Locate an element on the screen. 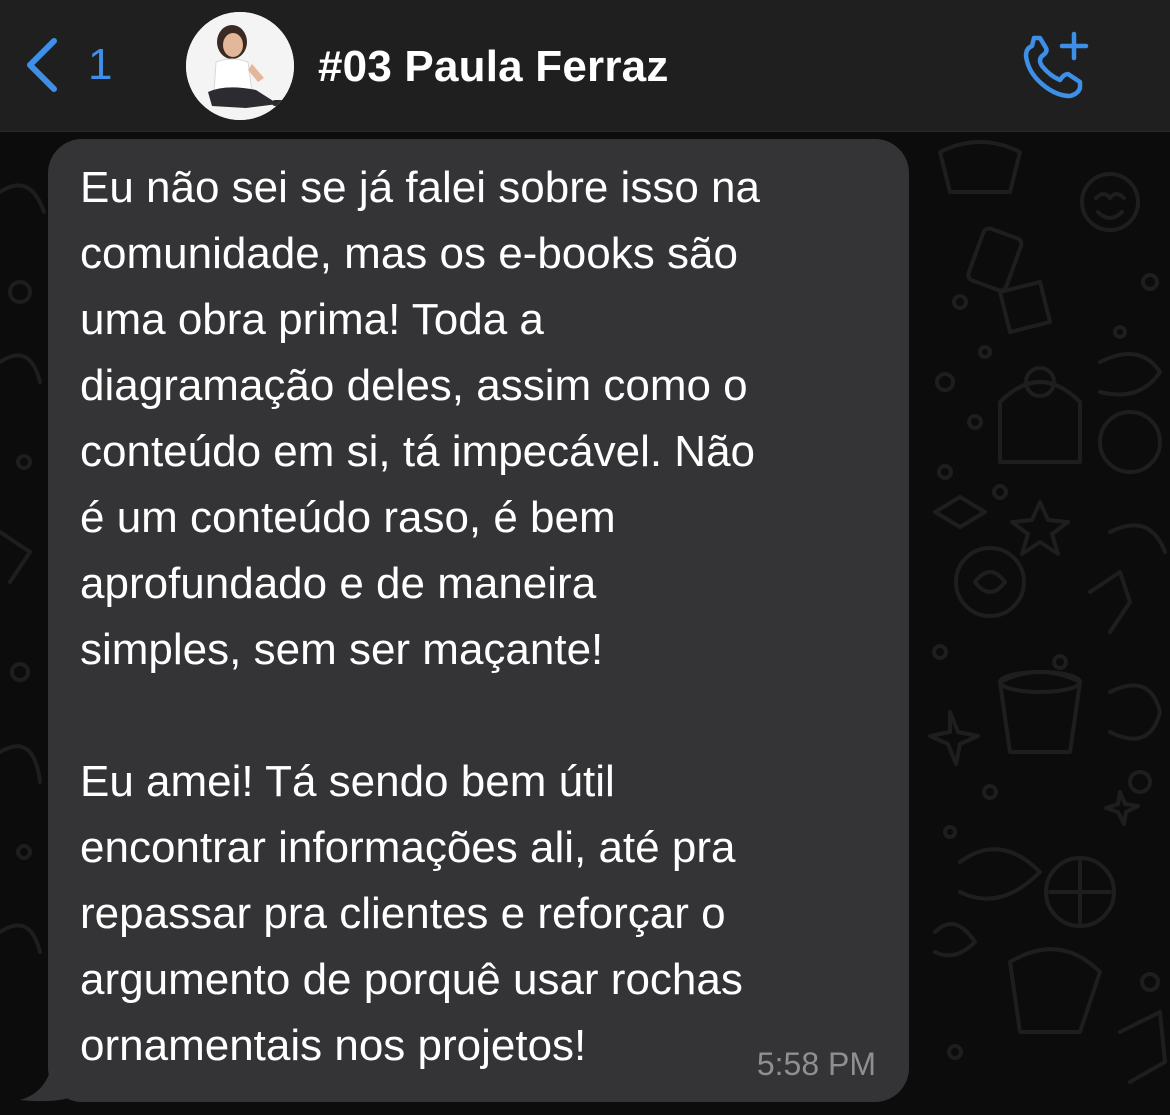 The height and width of the screenshot is (1115, 1170). message-line: comunidade, mas os e-books são is located at coordinates (409, 253).